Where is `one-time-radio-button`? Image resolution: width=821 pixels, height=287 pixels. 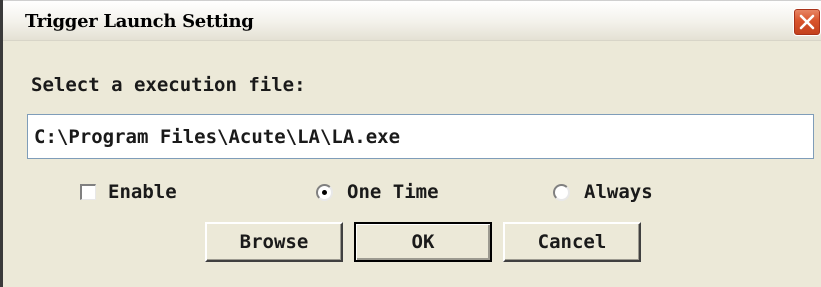 one-time-radio-button is located at coordinates (324, 192).